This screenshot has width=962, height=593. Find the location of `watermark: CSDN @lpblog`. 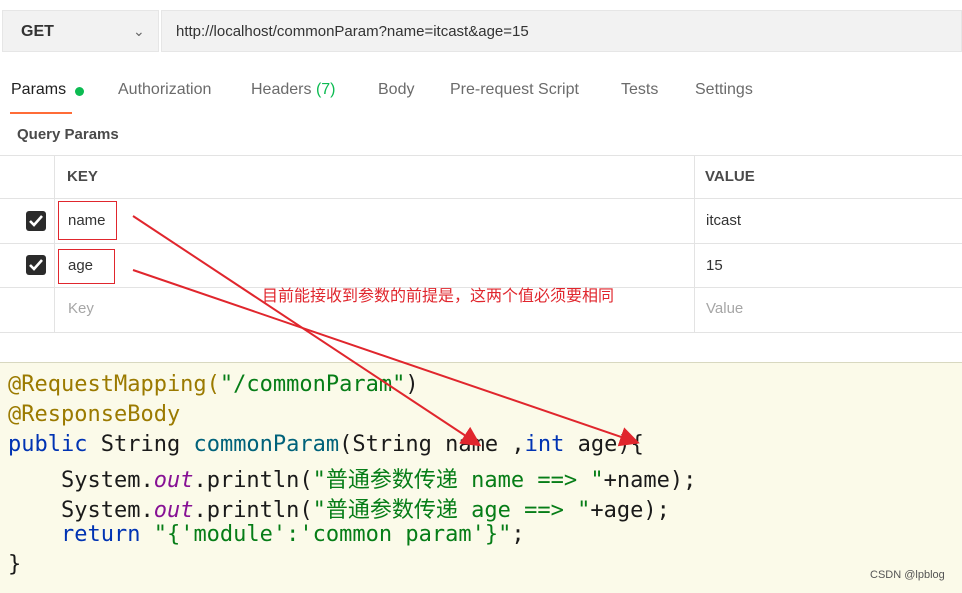

watermark: CSDN @lpblog is located at coordinates (907, 575).